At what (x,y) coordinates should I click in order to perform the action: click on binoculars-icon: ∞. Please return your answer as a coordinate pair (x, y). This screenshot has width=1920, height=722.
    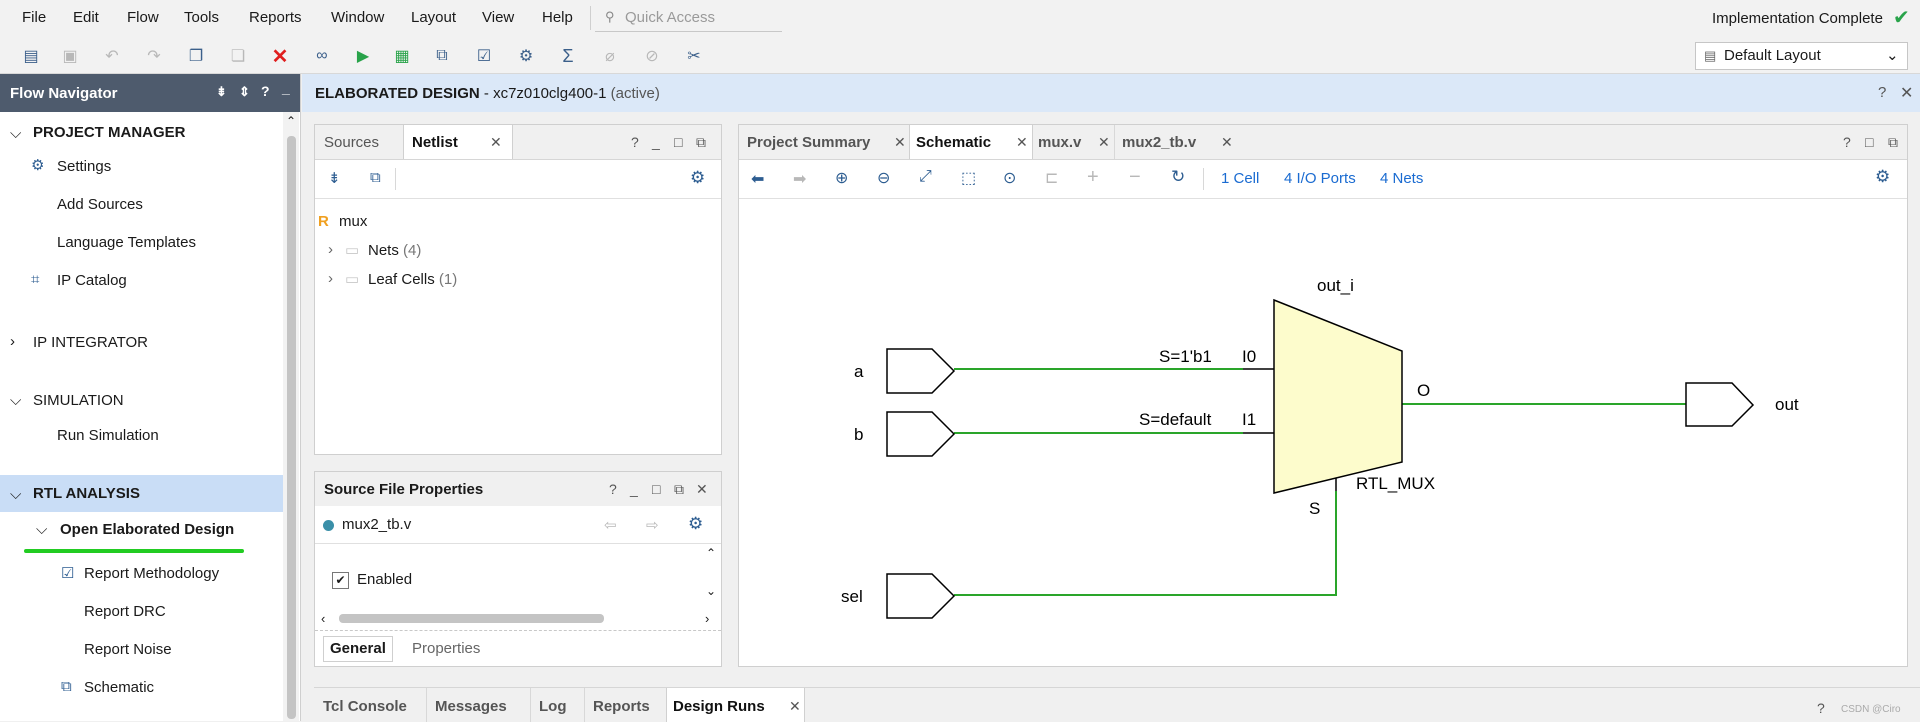
    Looking at the image, I should click on (322, 56).